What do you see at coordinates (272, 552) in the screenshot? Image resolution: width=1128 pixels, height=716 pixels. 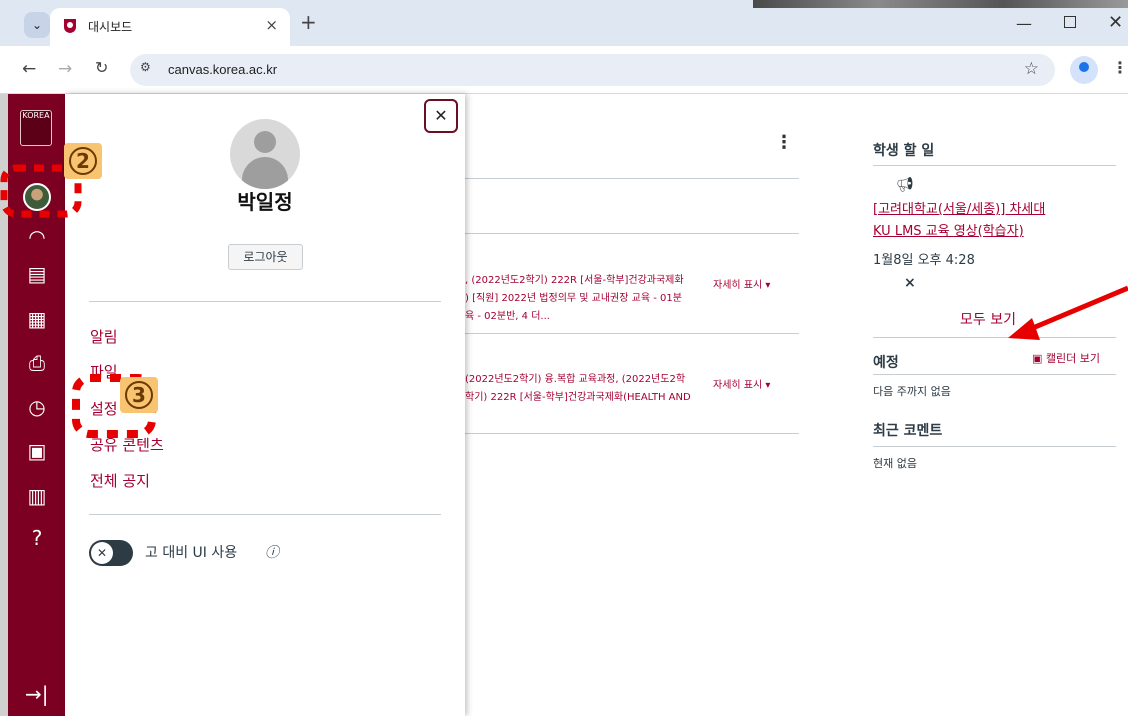 I see `info-icon: ⓘ` at bounding box center [272, 552].